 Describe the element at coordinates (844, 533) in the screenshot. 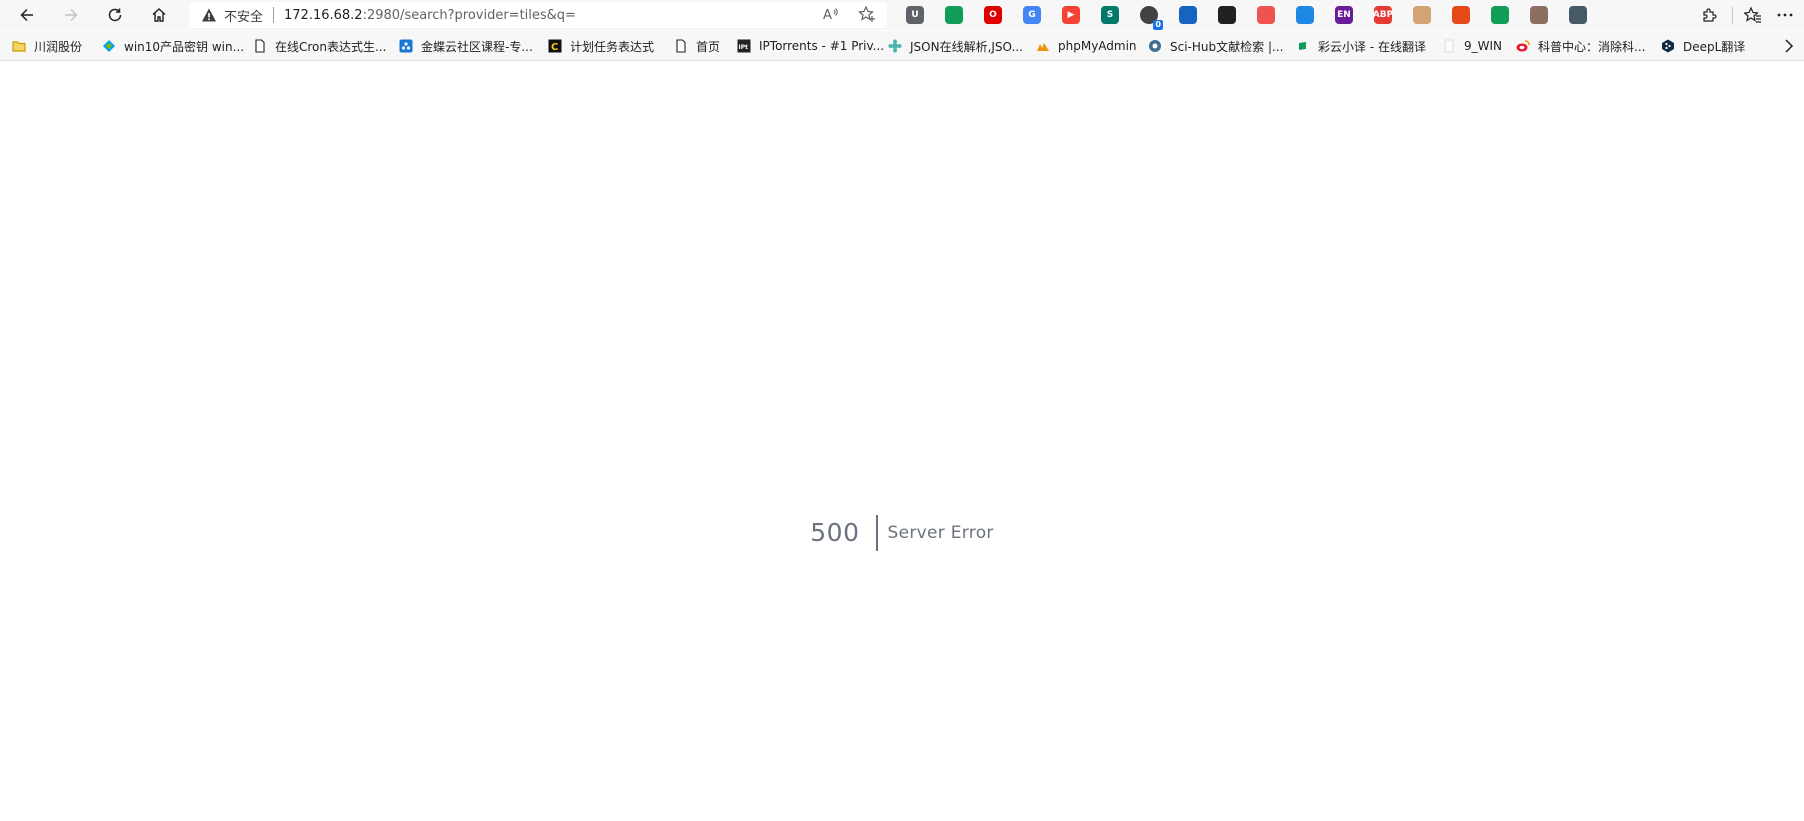

I see `error-code: 500` at that location.